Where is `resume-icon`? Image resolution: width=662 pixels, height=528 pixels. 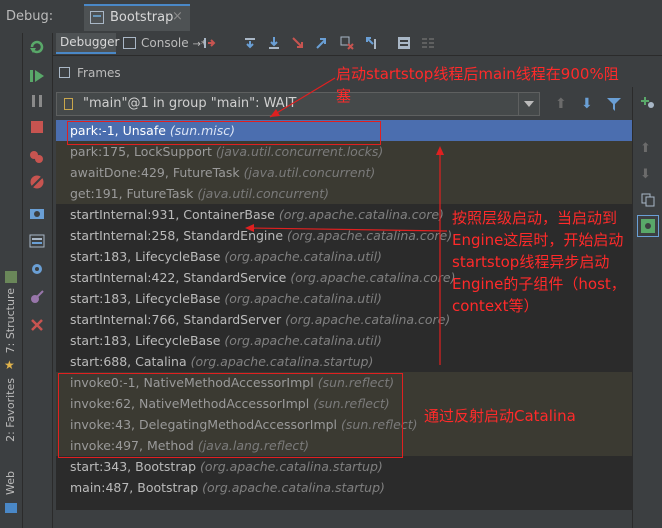
resume-icon is located at coordinates (37, 76).